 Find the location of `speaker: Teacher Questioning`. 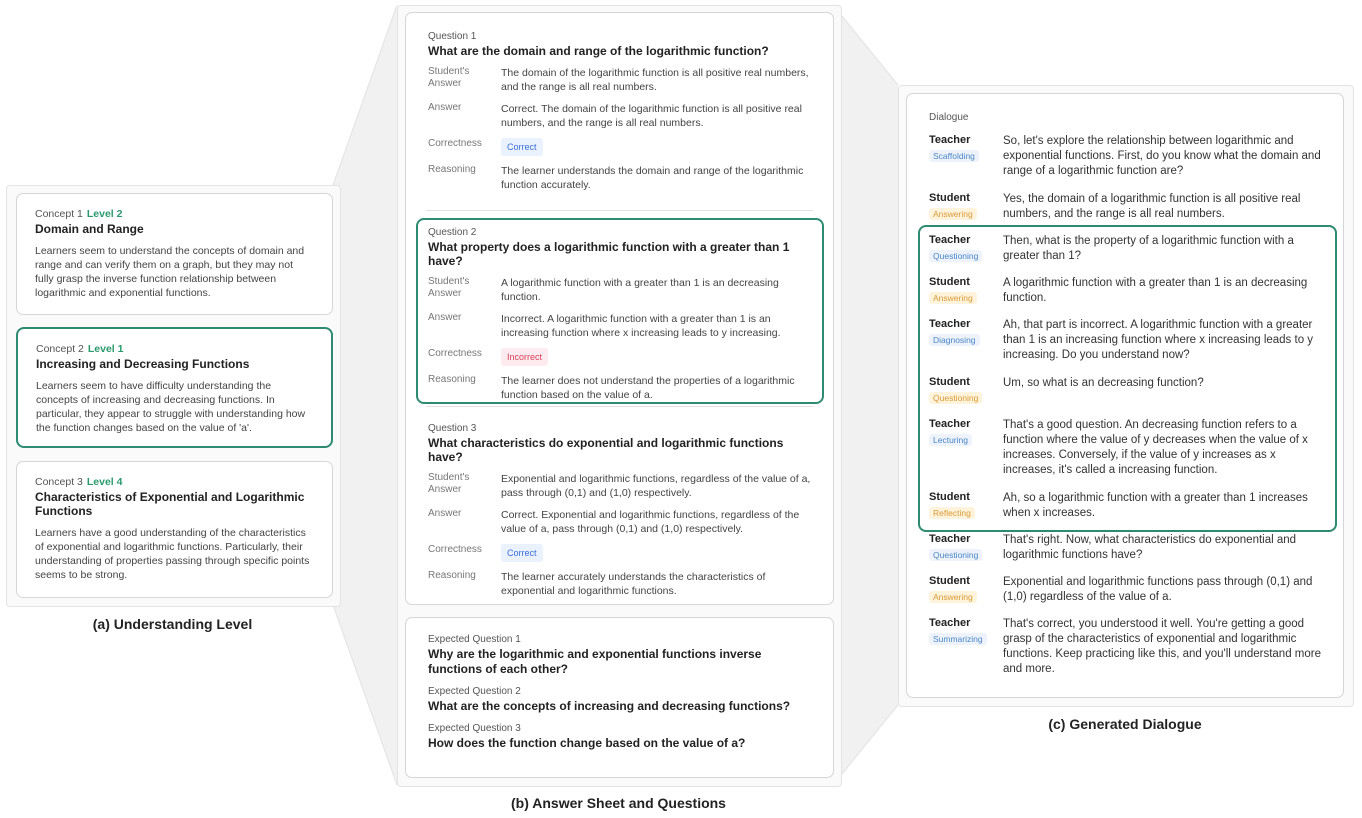

speaker: Teacher Questioning is located at coordinates (966, 548).